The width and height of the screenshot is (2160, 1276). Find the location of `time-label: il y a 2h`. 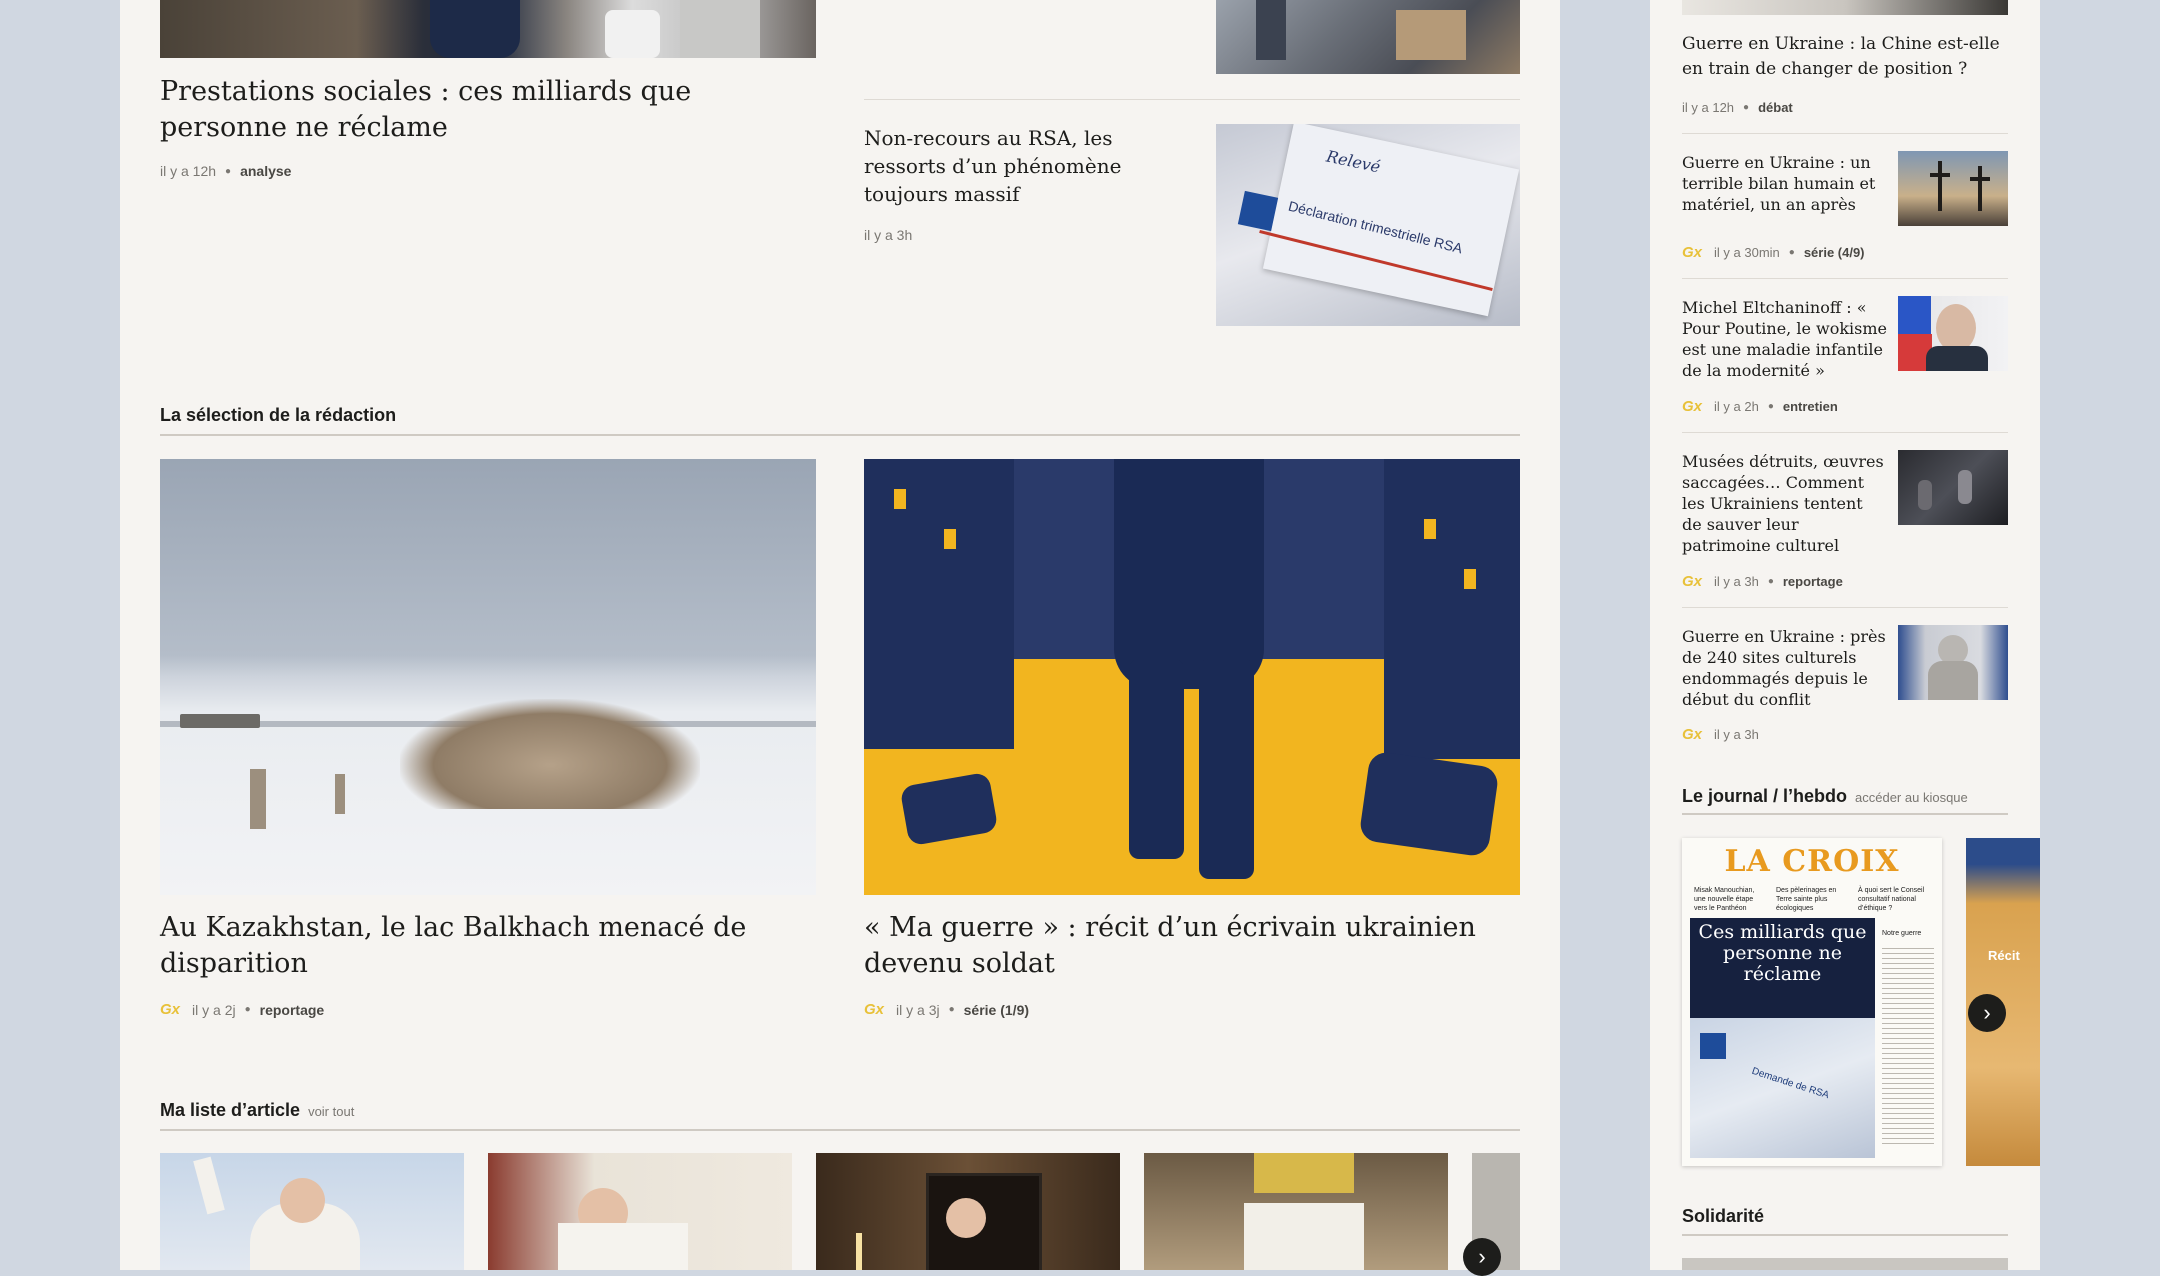

time-label: il y a 2h is located at coordinates (1736, 406).